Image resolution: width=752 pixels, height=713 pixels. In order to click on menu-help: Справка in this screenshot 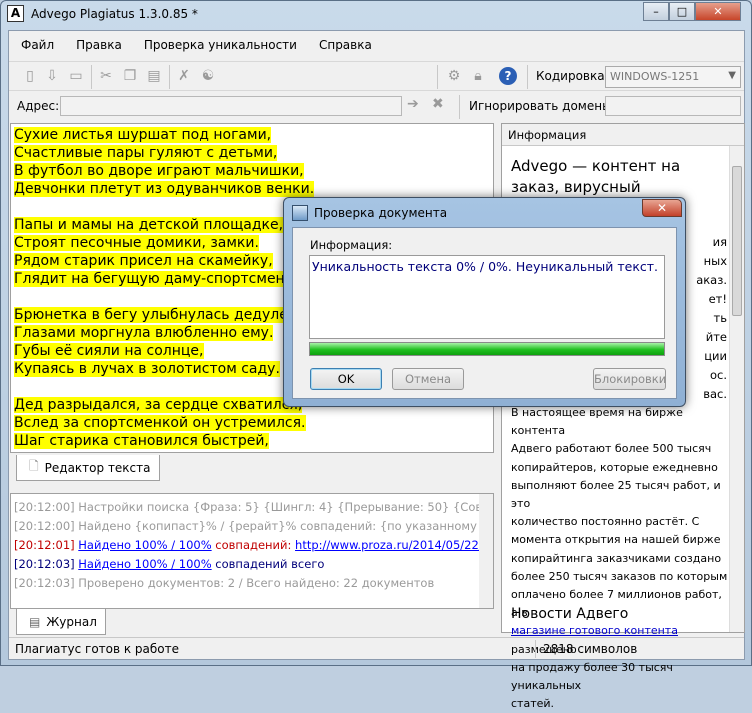, I will do `click(345, 45)`.